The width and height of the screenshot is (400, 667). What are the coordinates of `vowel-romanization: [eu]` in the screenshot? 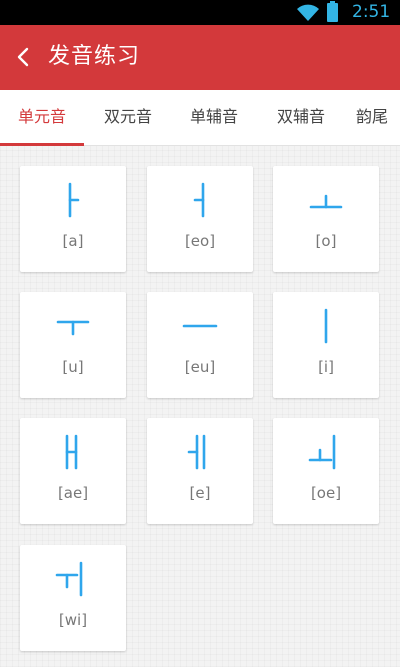 It's located at (200, 367).